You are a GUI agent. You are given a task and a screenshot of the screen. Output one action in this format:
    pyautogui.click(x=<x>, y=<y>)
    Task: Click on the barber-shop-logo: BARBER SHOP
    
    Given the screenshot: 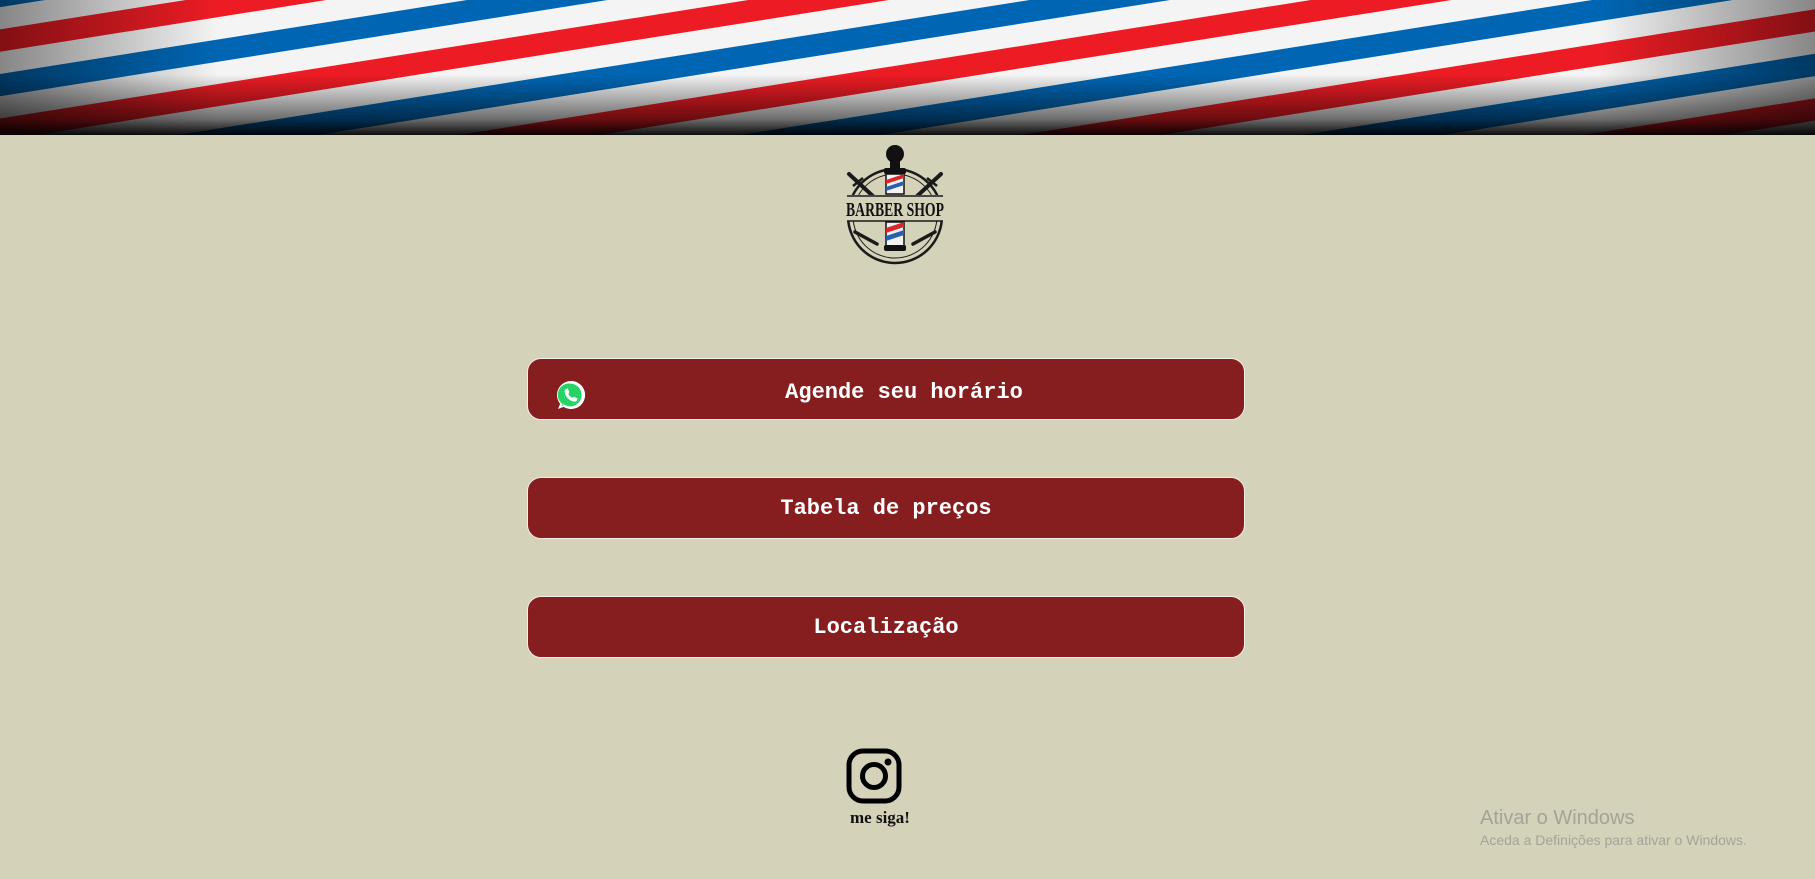 What is the action you would take?
    pyautogui.click(x=895, y=205)
    